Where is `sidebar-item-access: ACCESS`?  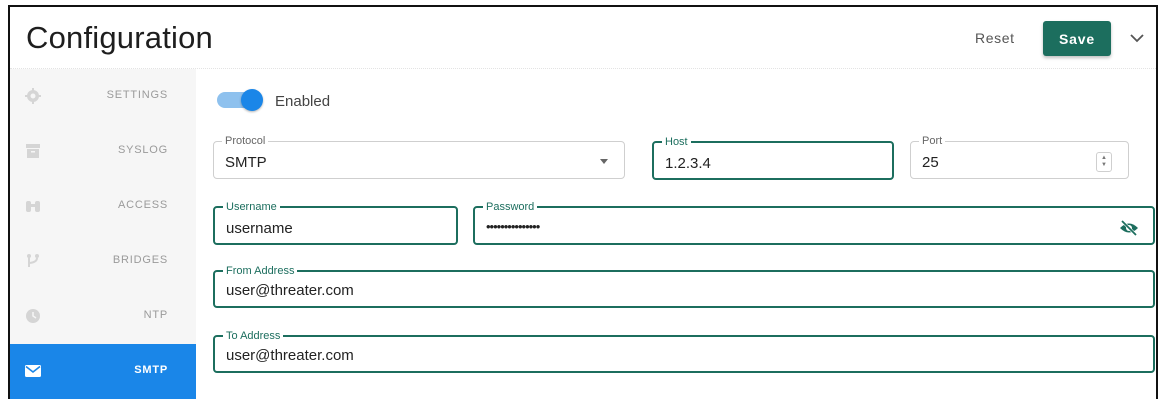 sidebar-item-access: ACCESS is located at coordinates (103, 206).